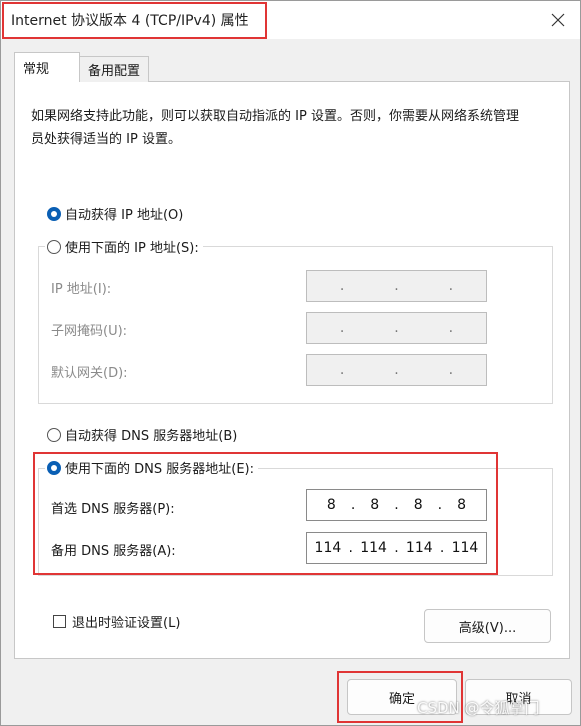 Image resolution: width=581 pixels, height=726 pixels. Describe the element at coordinates (126, 623) in the screenshot. I see `validate-on-exit-label: 退出时验证设置(L)` at that location.